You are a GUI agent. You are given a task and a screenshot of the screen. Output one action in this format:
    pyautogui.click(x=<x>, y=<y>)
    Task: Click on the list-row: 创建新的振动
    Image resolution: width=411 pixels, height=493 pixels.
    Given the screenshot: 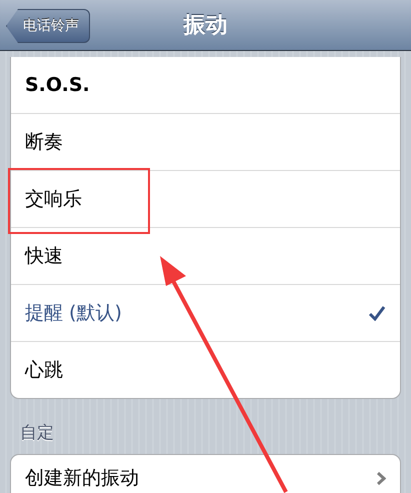 What is the action you would take?
    pyautogui.click(x=205, y=474)
    